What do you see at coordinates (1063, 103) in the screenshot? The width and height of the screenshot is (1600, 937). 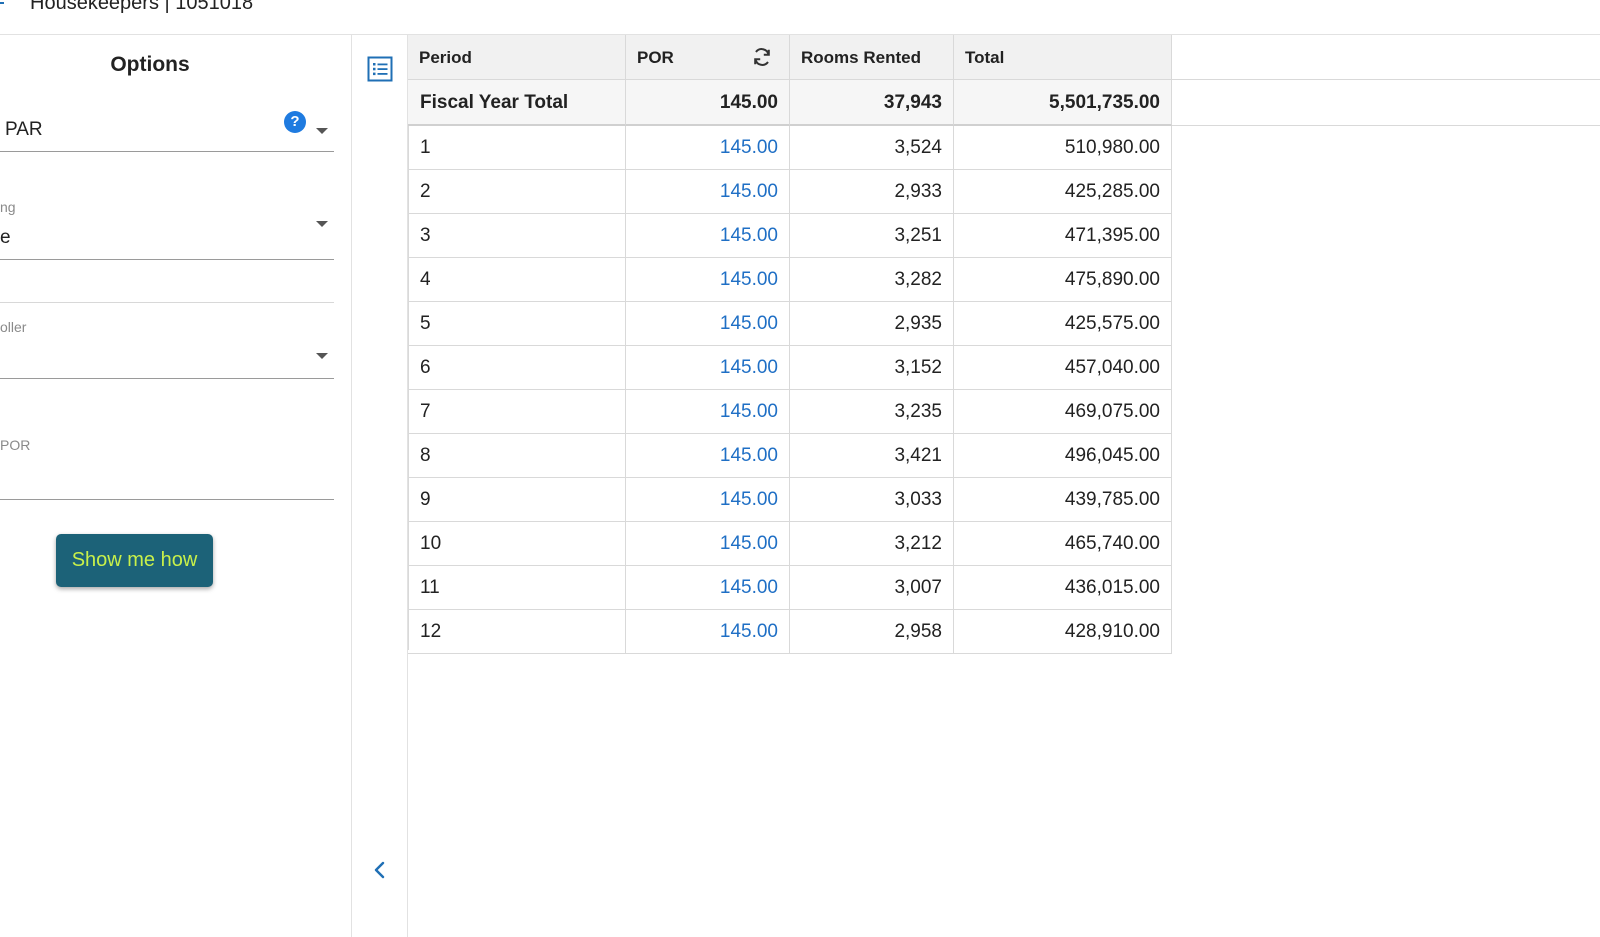 I see `total-total-cell: 5,501,735.00` at bounding box center [1063, 103].